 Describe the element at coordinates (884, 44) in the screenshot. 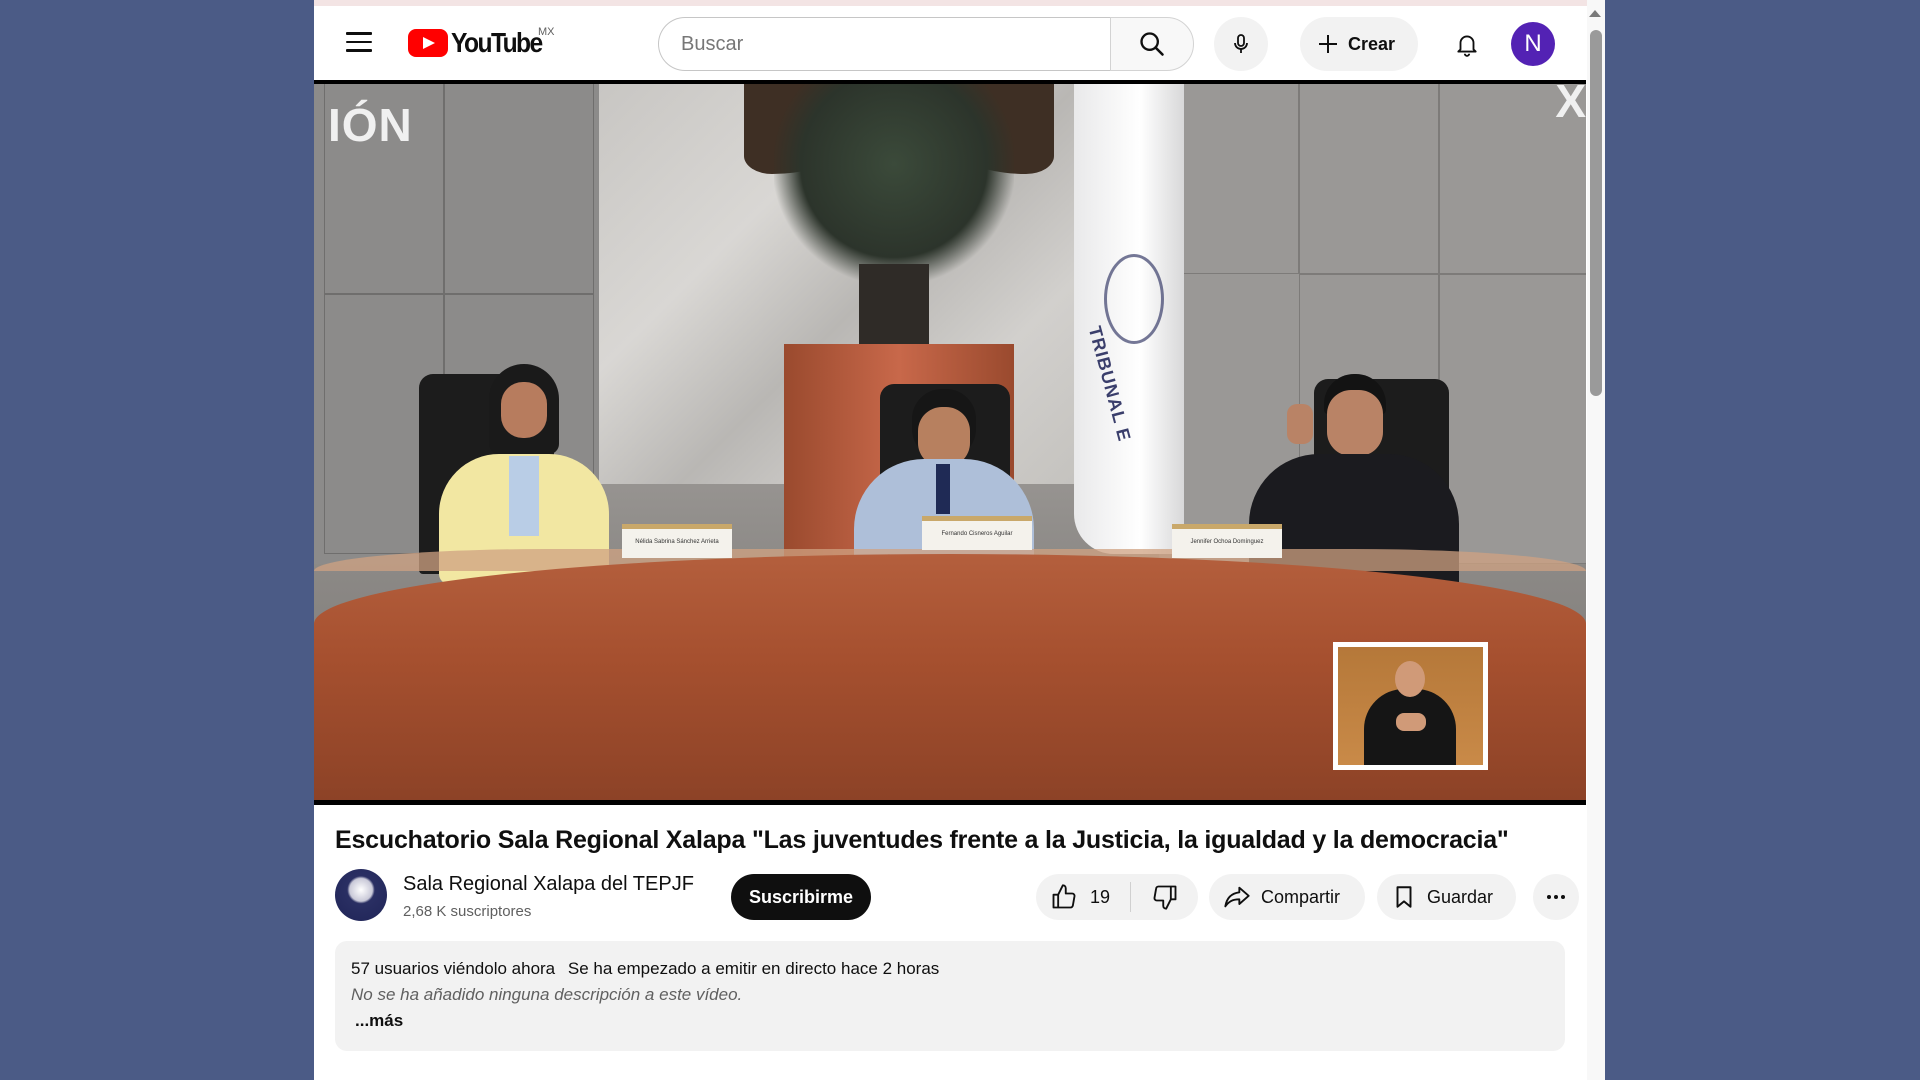

I see `search-input` at that location.